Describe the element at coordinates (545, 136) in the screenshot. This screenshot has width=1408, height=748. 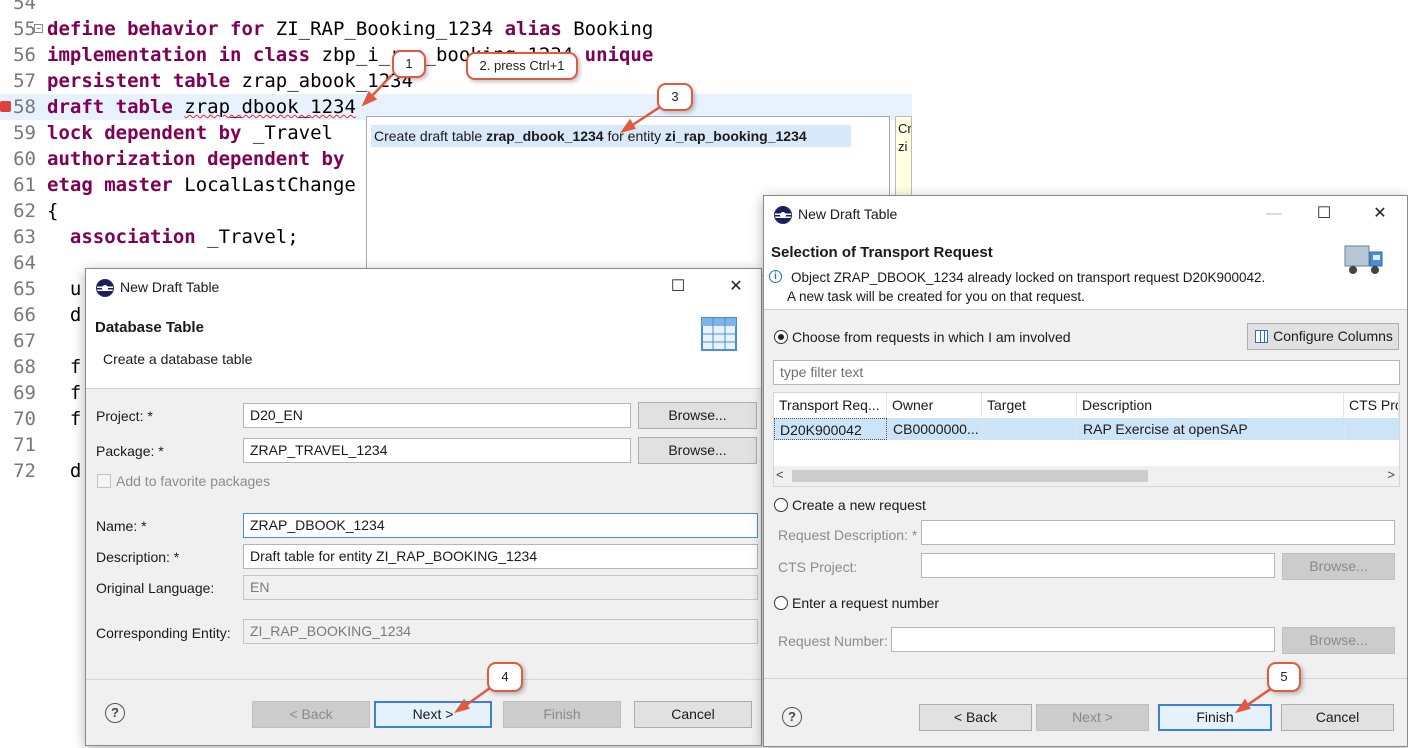
I see `quick-fix-table-name: zrap_dbook_1234` at that location.